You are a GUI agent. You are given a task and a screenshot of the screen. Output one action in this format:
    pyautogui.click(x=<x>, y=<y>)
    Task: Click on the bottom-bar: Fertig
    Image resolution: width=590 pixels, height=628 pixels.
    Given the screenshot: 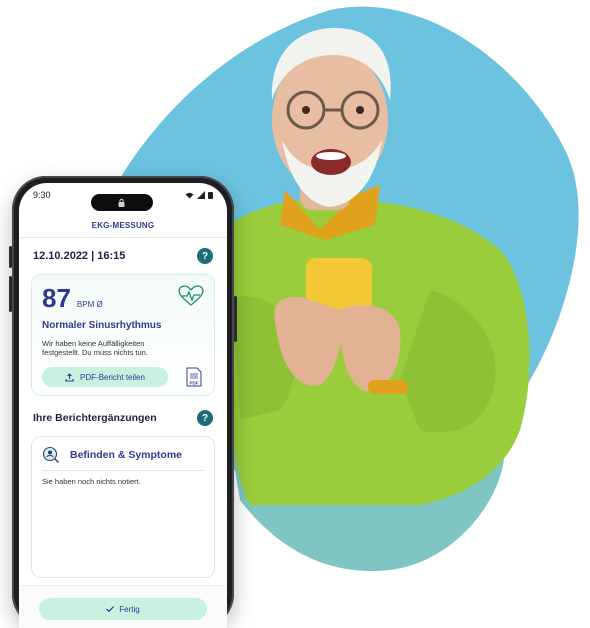 What is the action you would take?
    pyautogui.click(x=123, y=606)
    